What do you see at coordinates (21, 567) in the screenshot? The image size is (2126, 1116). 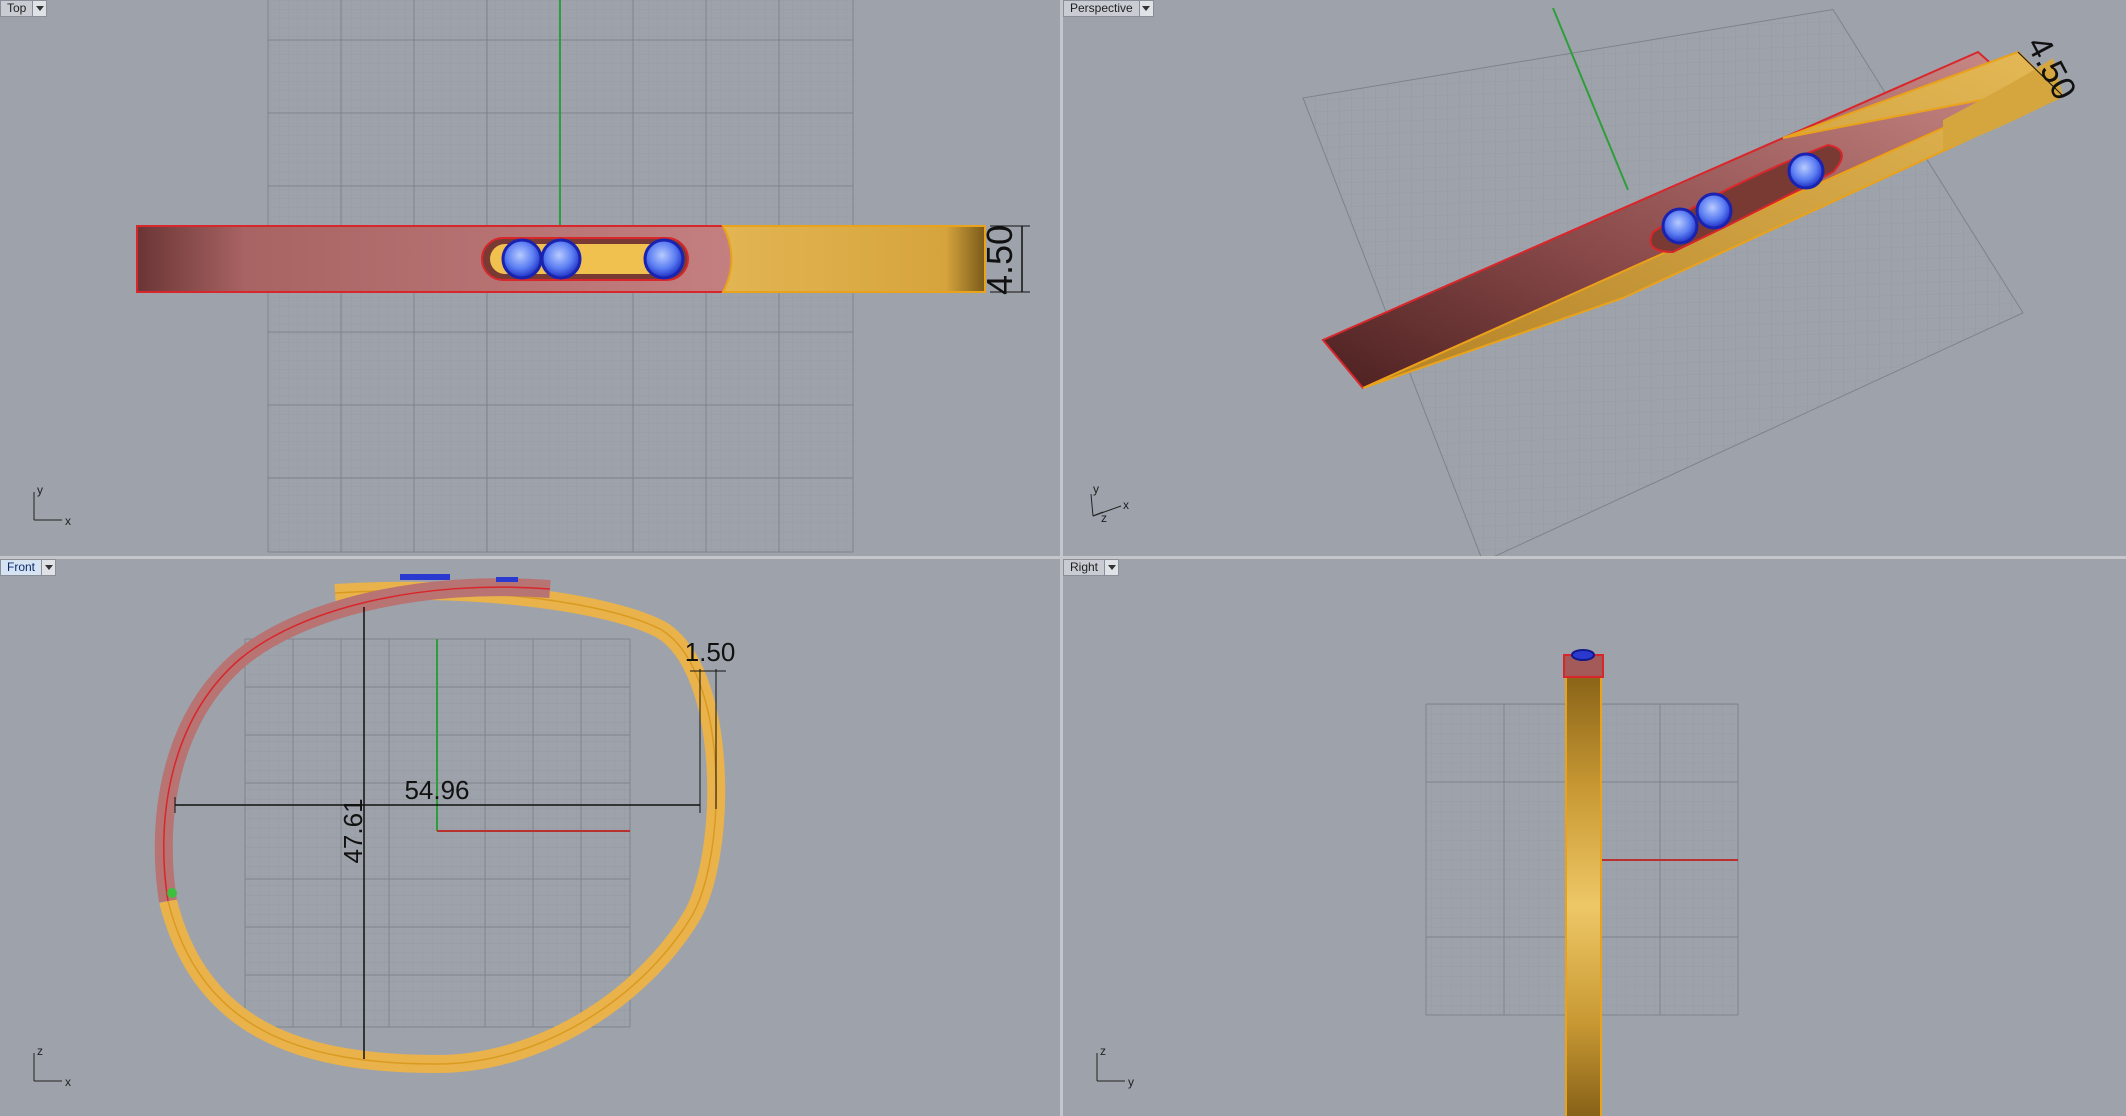 I see `viewport-front-title: Front` at bounding box center [21, 567].